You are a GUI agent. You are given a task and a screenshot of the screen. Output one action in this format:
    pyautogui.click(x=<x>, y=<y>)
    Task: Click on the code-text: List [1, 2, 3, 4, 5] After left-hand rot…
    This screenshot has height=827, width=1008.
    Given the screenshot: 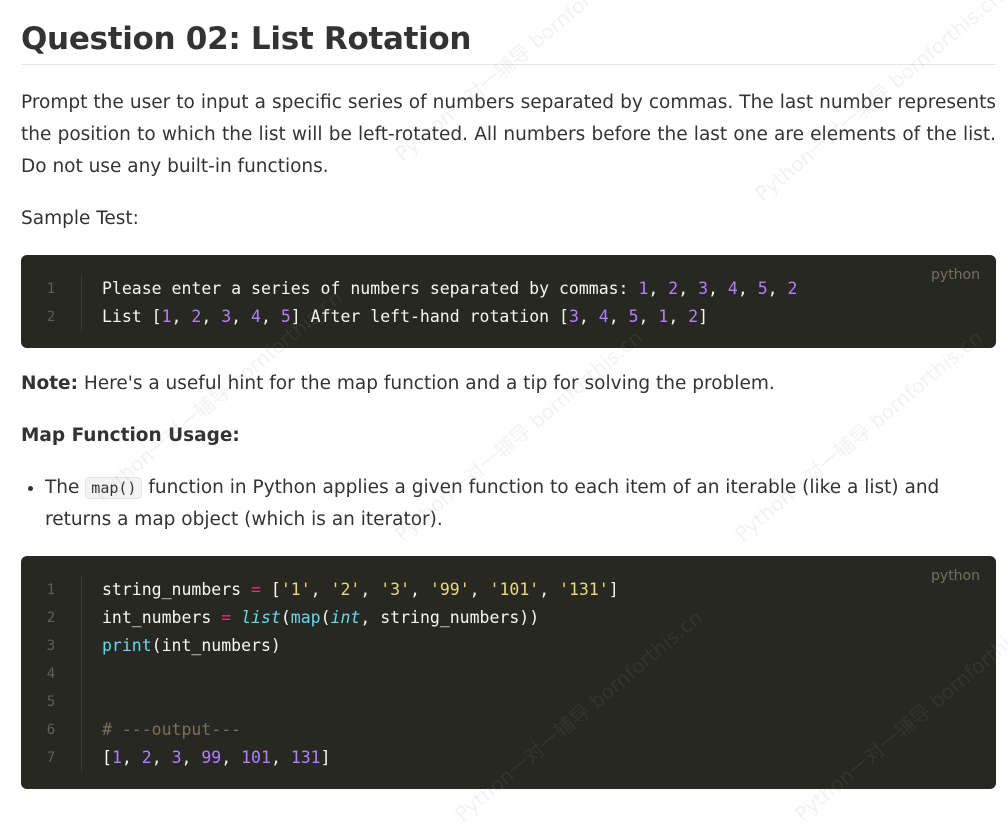 What is the action you would take?
    pyautogui.click(x=405, y=316)
    